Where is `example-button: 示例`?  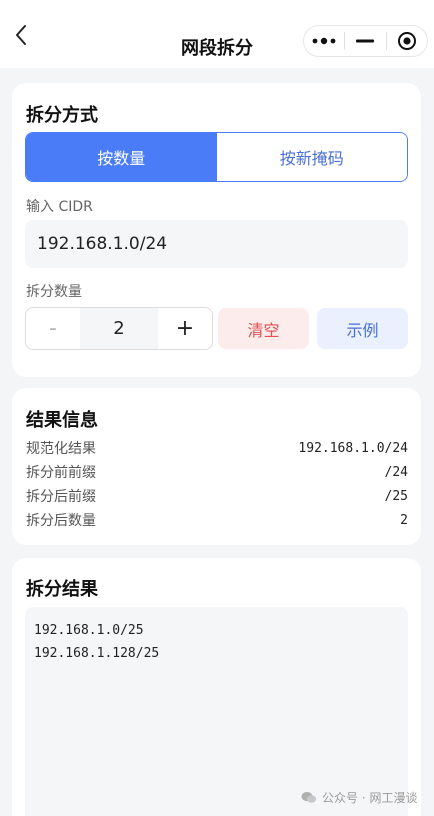 example-button: 示例 is located at coordinates (362, 328).